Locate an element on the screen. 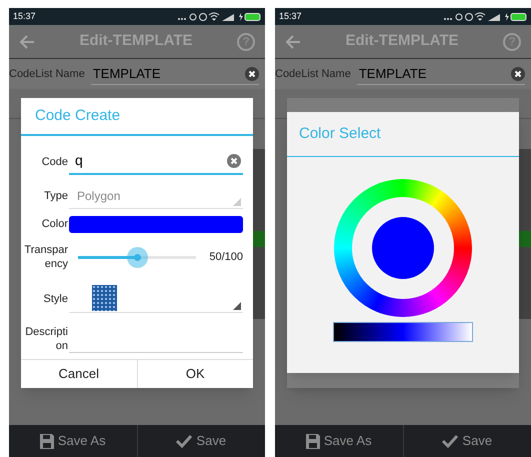  type-dropdown: Polygon is located at coordinates (156, 196).